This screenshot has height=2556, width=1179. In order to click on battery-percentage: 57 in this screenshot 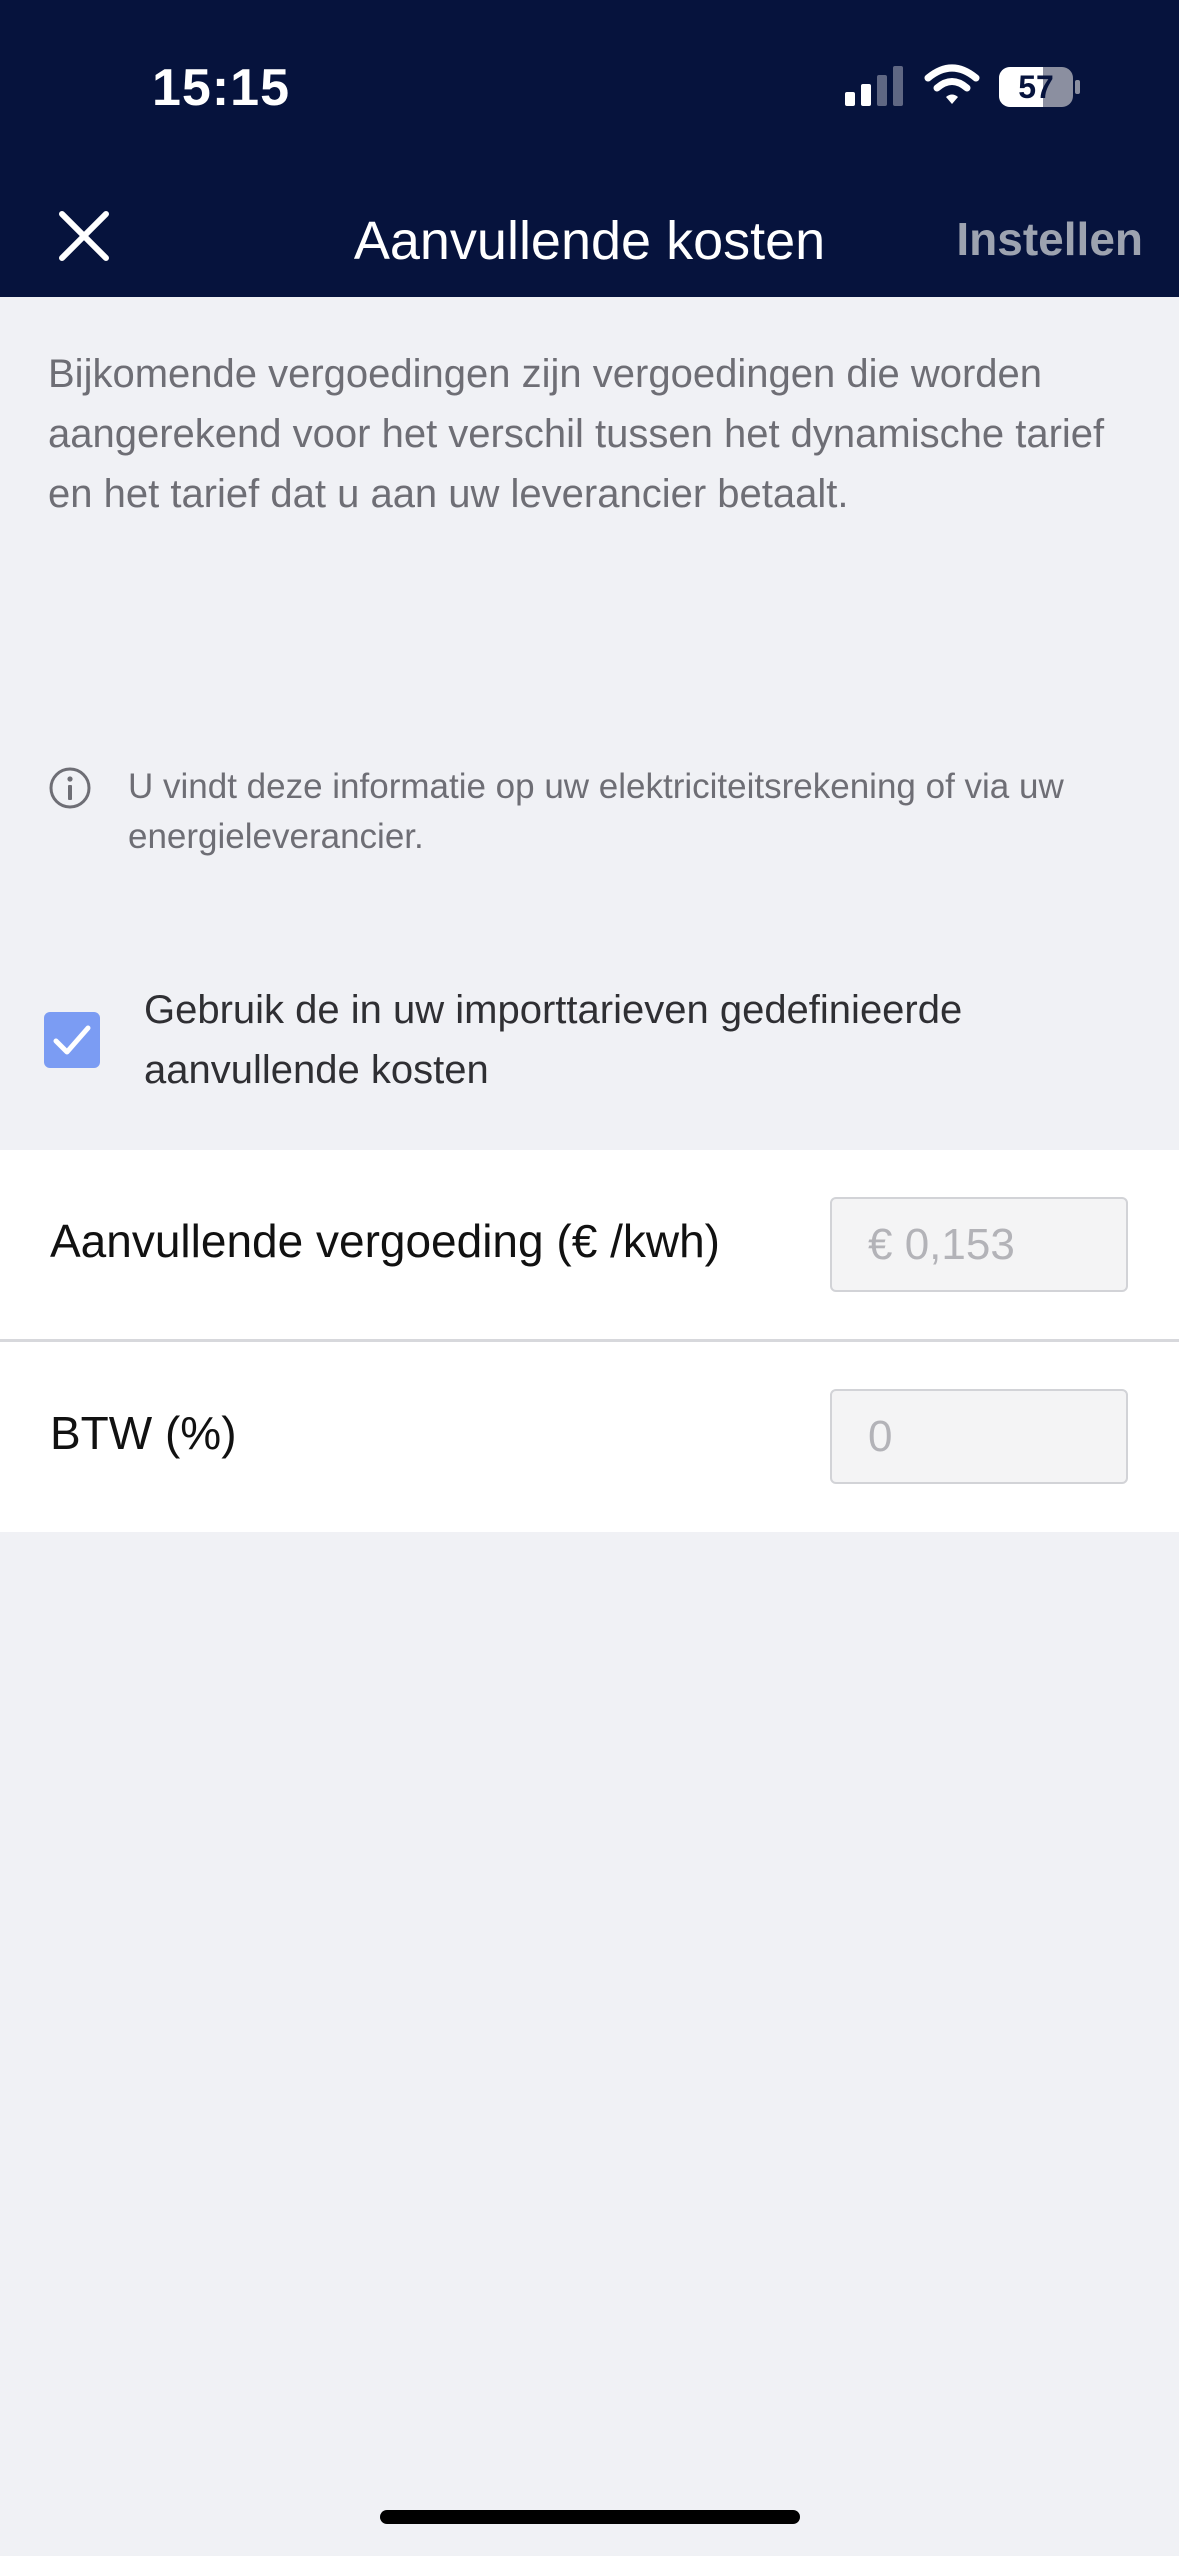, I will do `click(1036, 87)`.